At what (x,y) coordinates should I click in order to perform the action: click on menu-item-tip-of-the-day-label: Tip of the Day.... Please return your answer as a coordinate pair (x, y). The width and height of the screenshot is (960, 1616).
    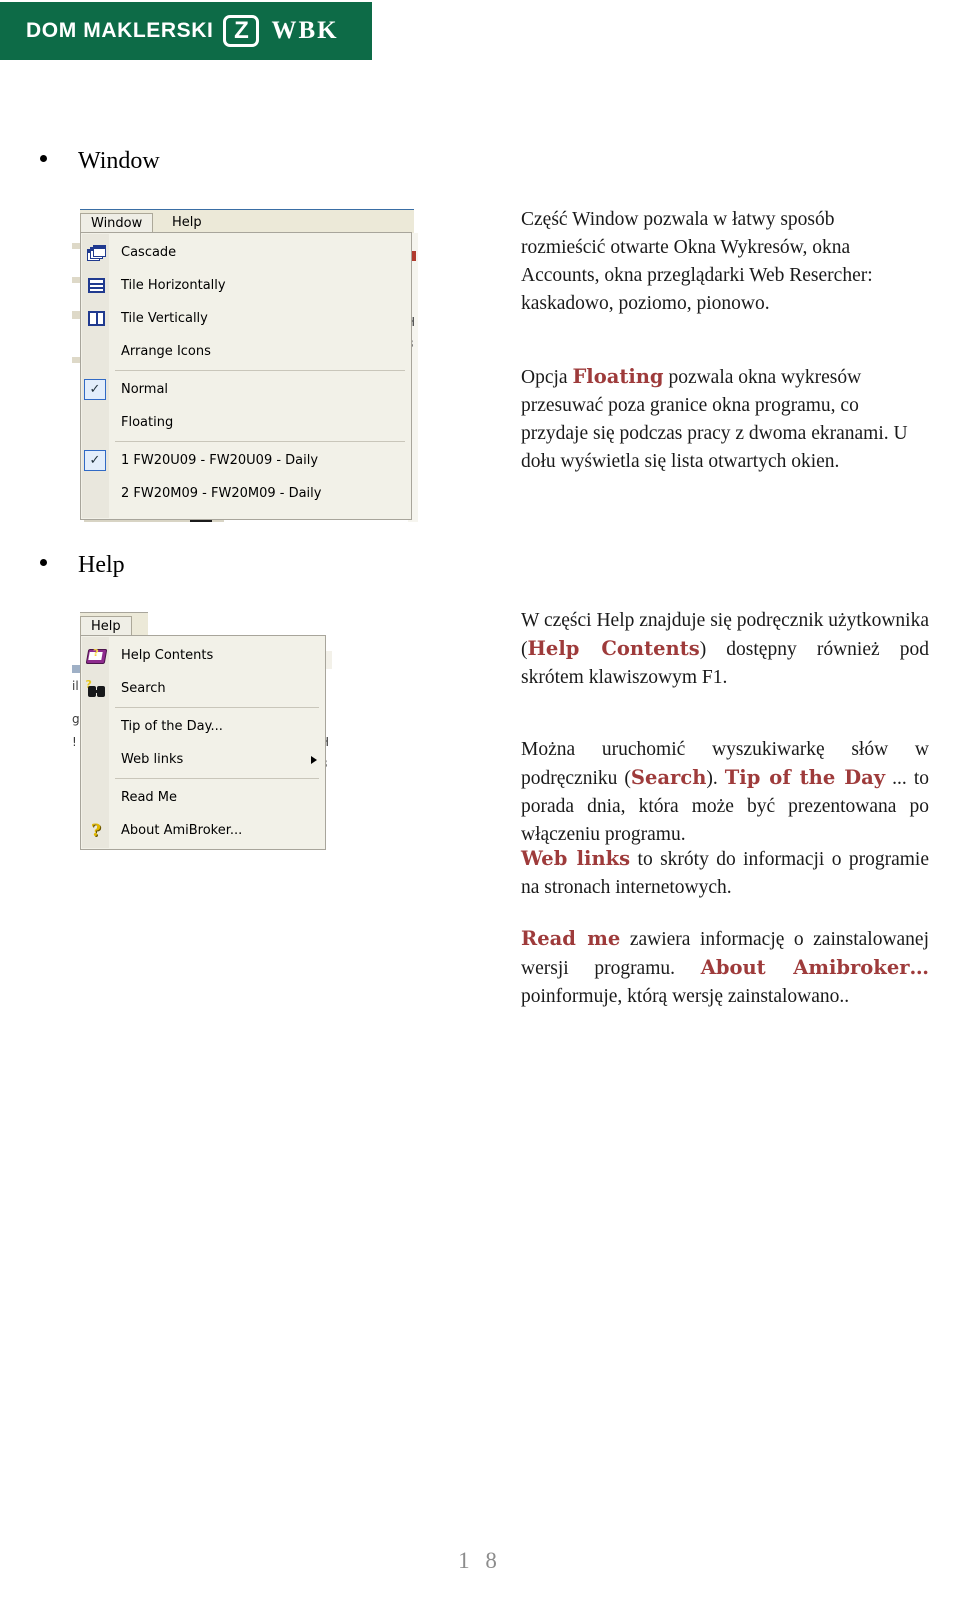
    Looking at the image, I should click on (172, 726).